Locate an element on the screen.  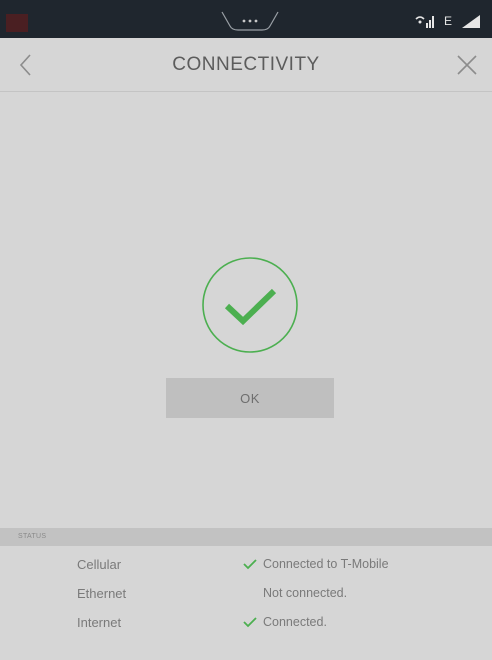
status-row-label: Cellular is located at coordinates (99, 564).